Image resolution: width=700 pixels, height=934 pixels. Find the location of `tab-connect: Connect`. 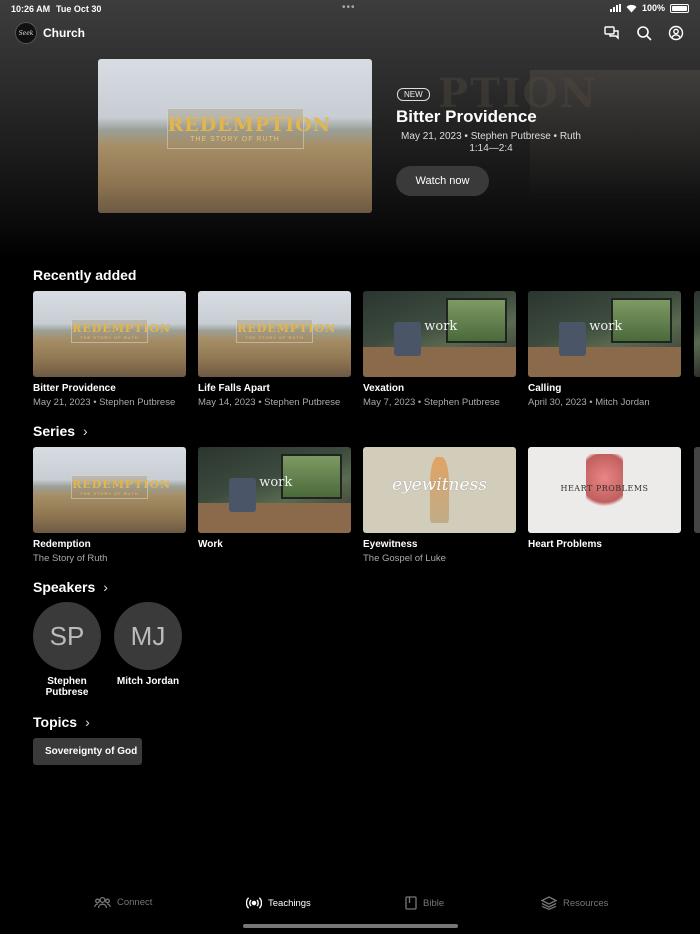

tab-connect: Connect is located at coordinates (123, 902).